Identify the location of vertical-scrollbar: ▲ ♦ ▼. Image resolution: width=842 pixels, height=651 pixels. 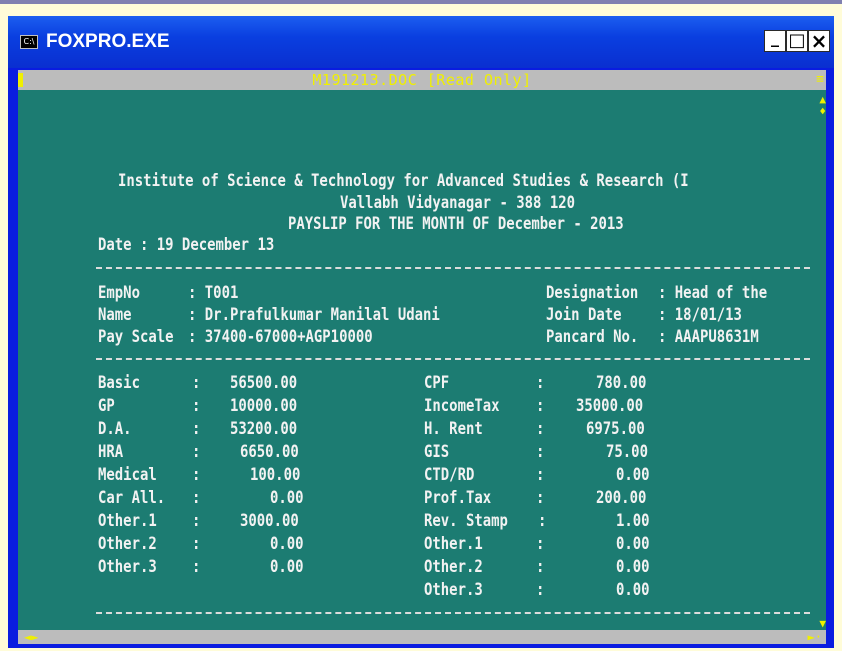
(821, 364).